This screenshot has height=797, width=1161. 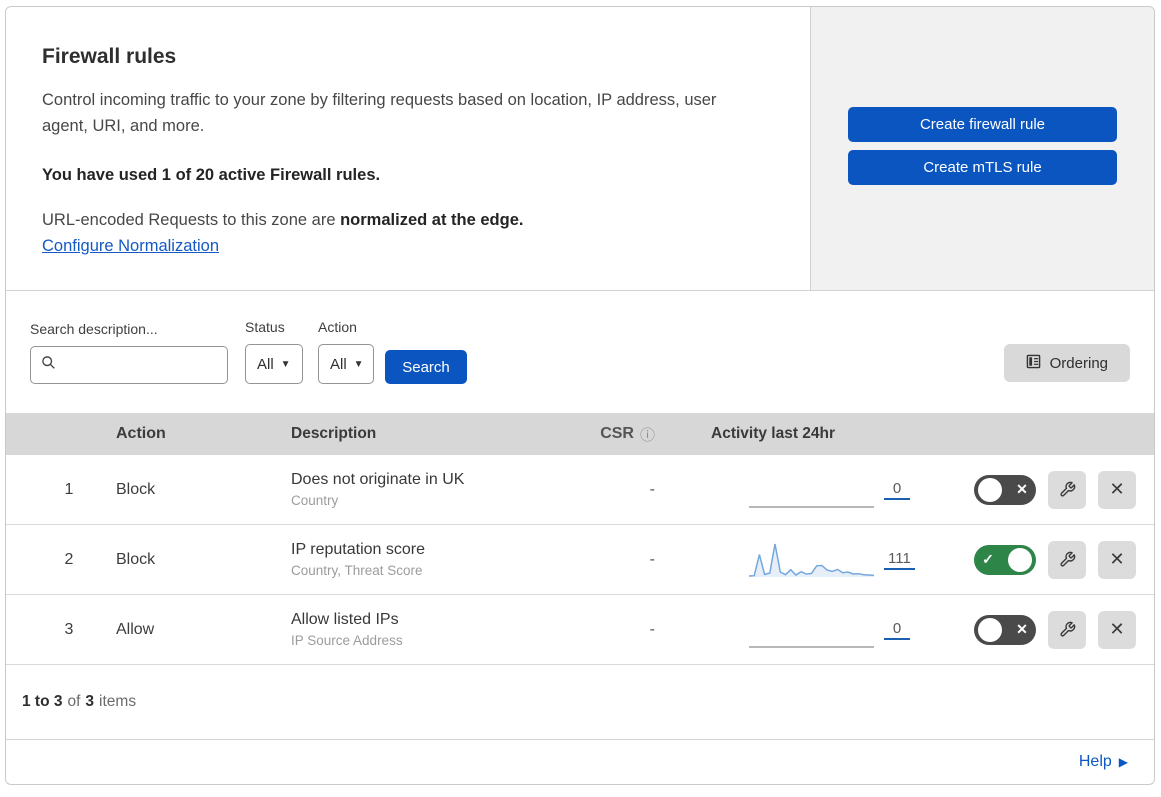 I want to click on check-icon: ✓, so click(x=988, y=559).